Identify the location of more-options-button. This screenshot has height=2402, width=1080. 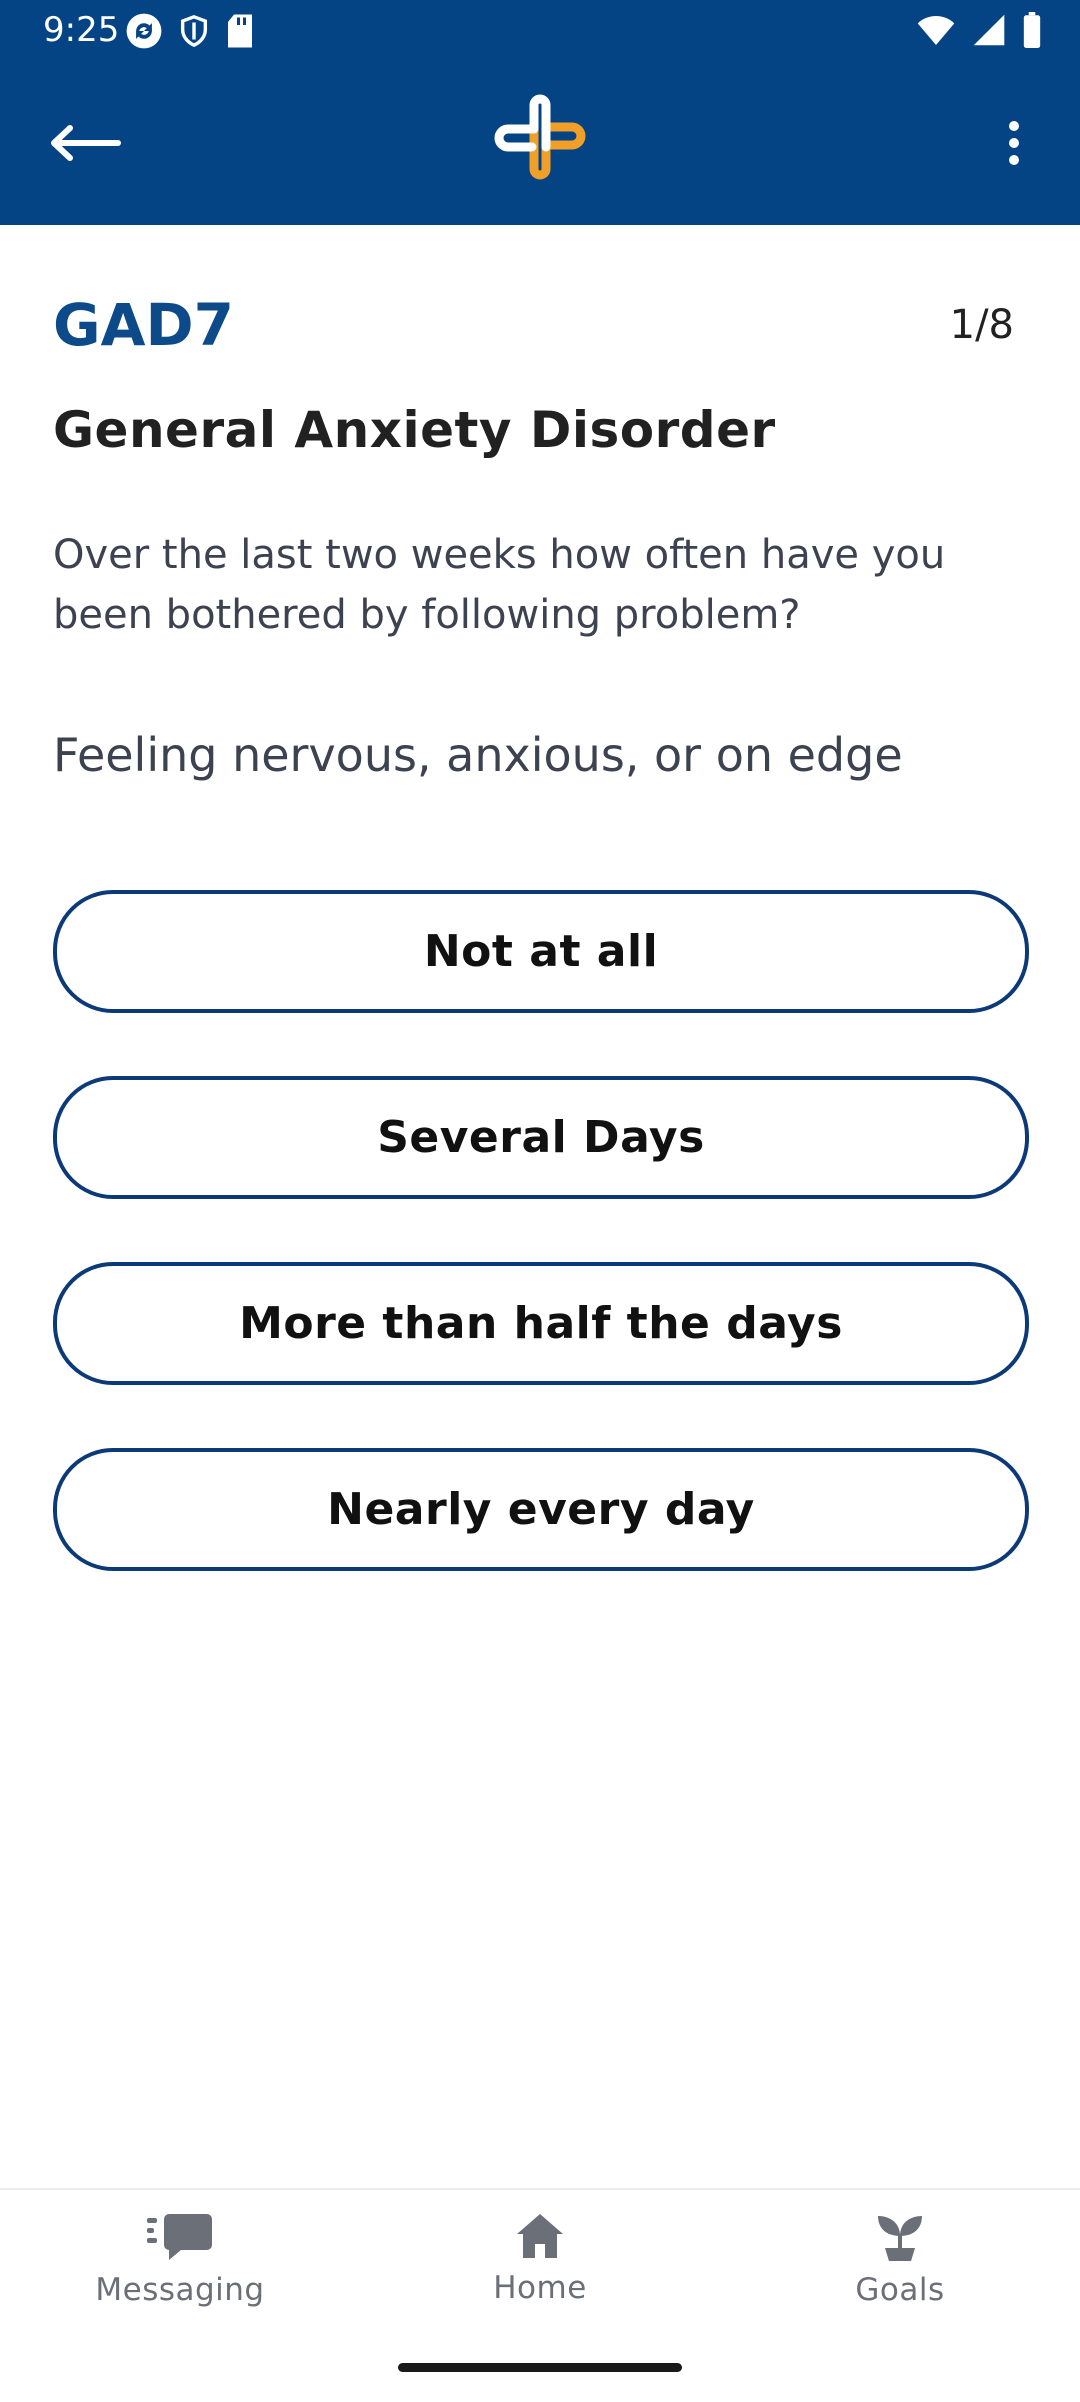
(1014, 143).